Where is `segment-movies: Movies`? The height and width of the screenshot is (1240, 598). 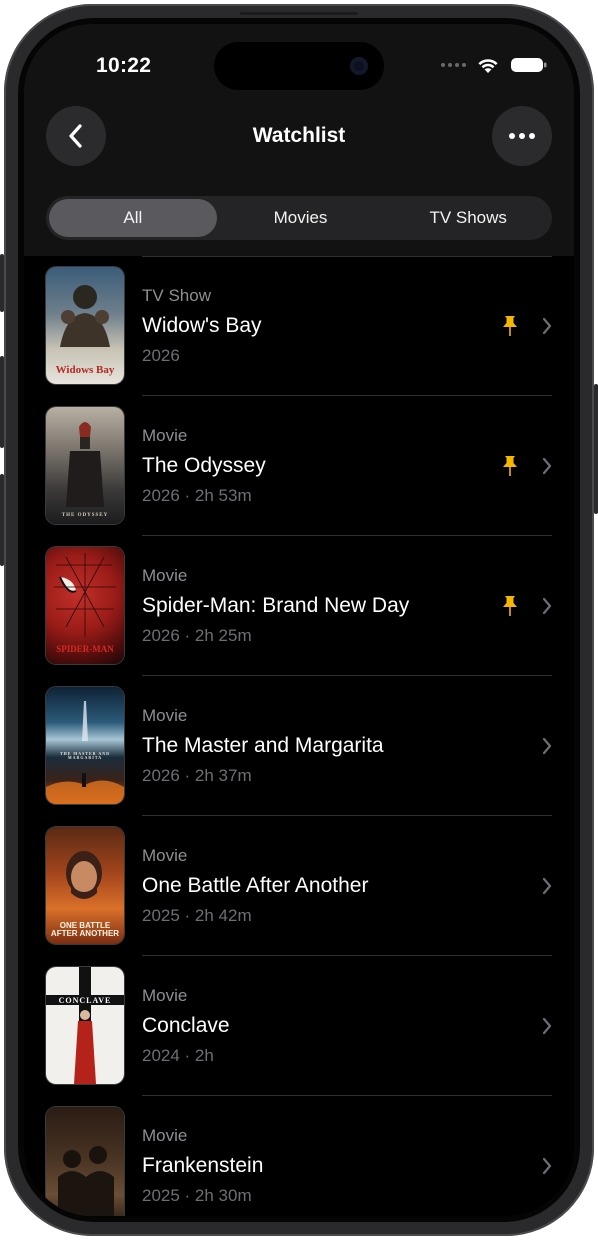
segment-movies: Movies is located at coordinates (301, 218).